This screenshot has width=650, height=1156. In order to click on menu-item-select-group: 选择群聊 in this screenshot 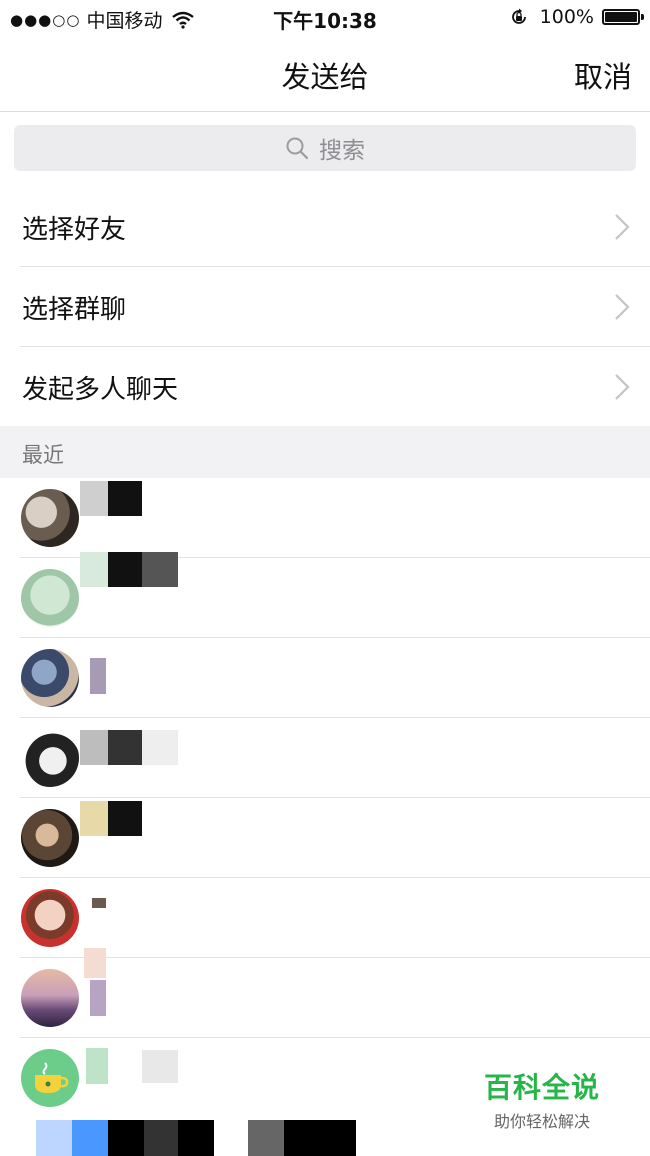, I will do `click(325, 307)`.